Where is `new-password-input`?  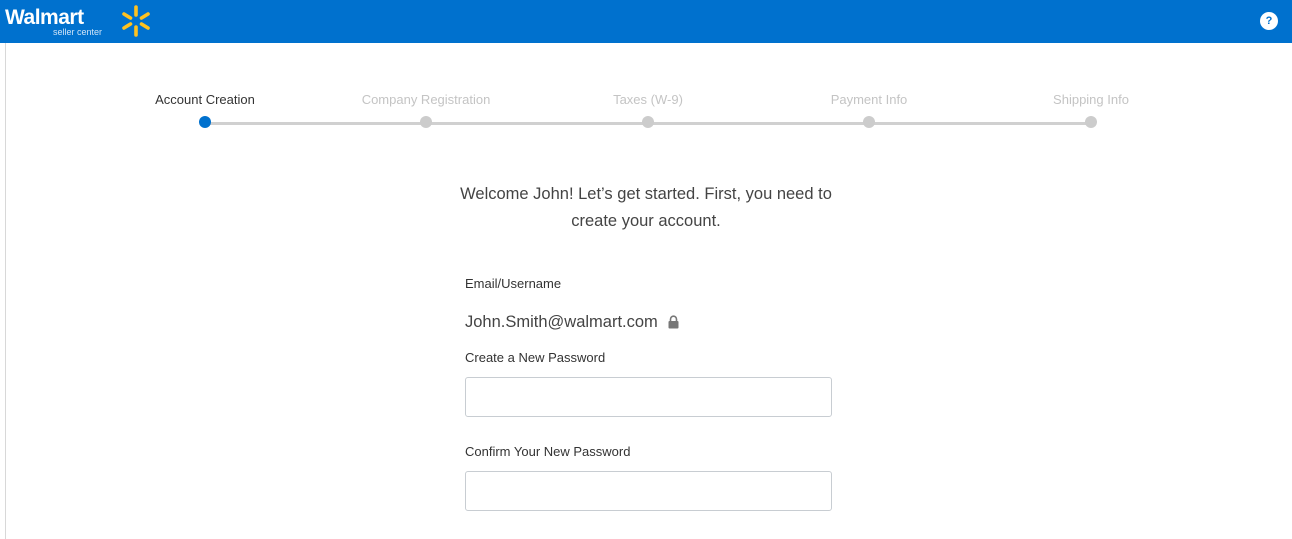
new-password-input is located at coordinates (648, 397).